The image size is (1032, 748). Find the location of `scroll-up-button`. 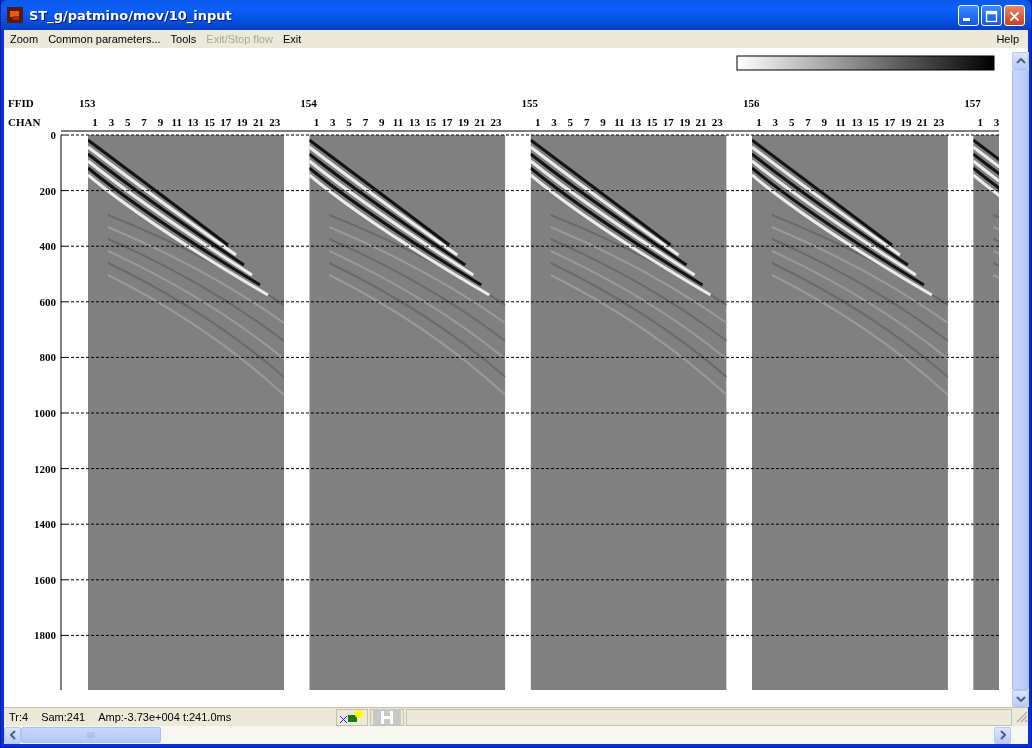

scroll-up-button is located at coordinates (1020, 60).